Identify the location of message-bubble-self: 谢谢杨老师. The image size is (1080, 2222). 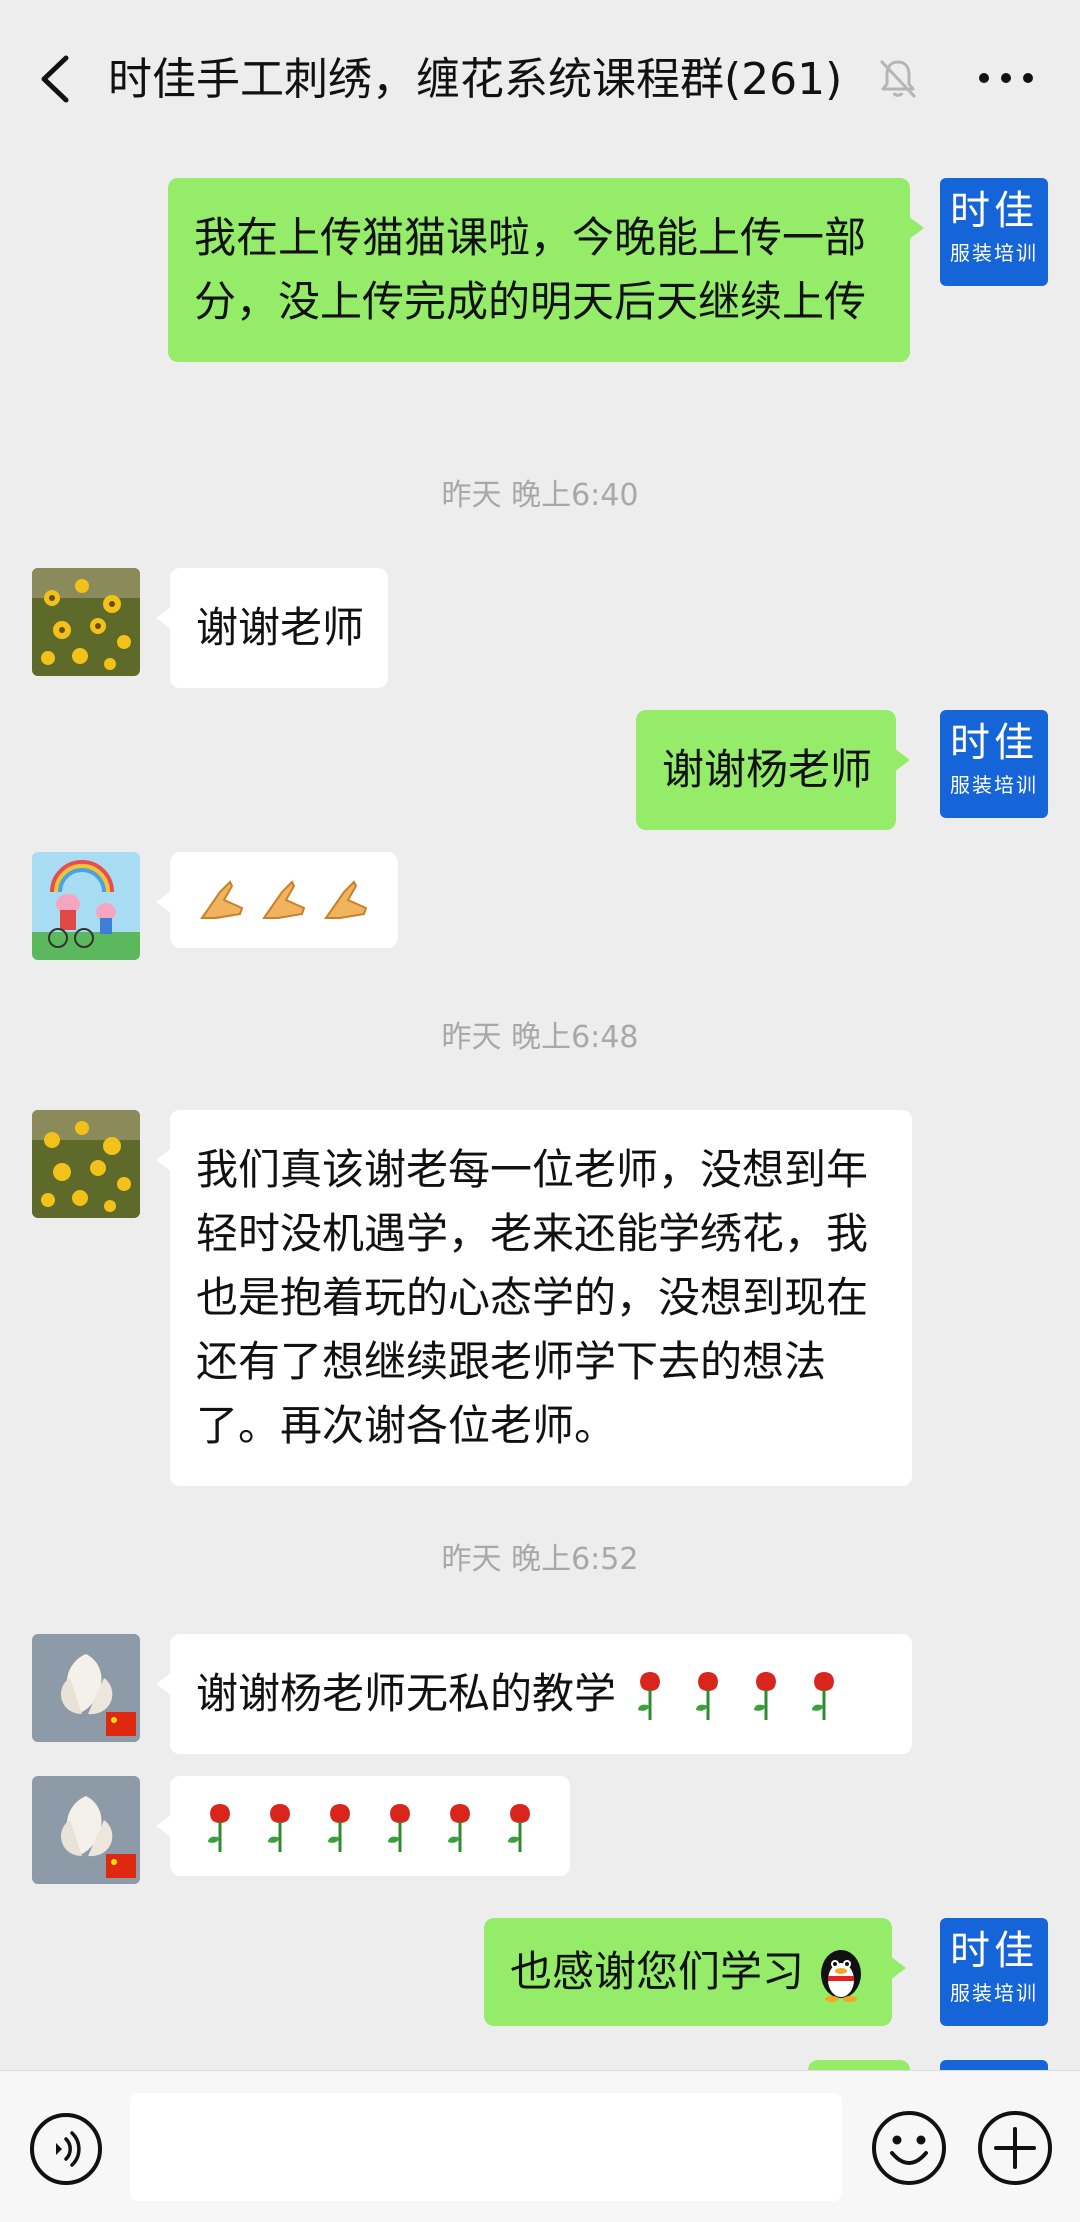
(773, 770).